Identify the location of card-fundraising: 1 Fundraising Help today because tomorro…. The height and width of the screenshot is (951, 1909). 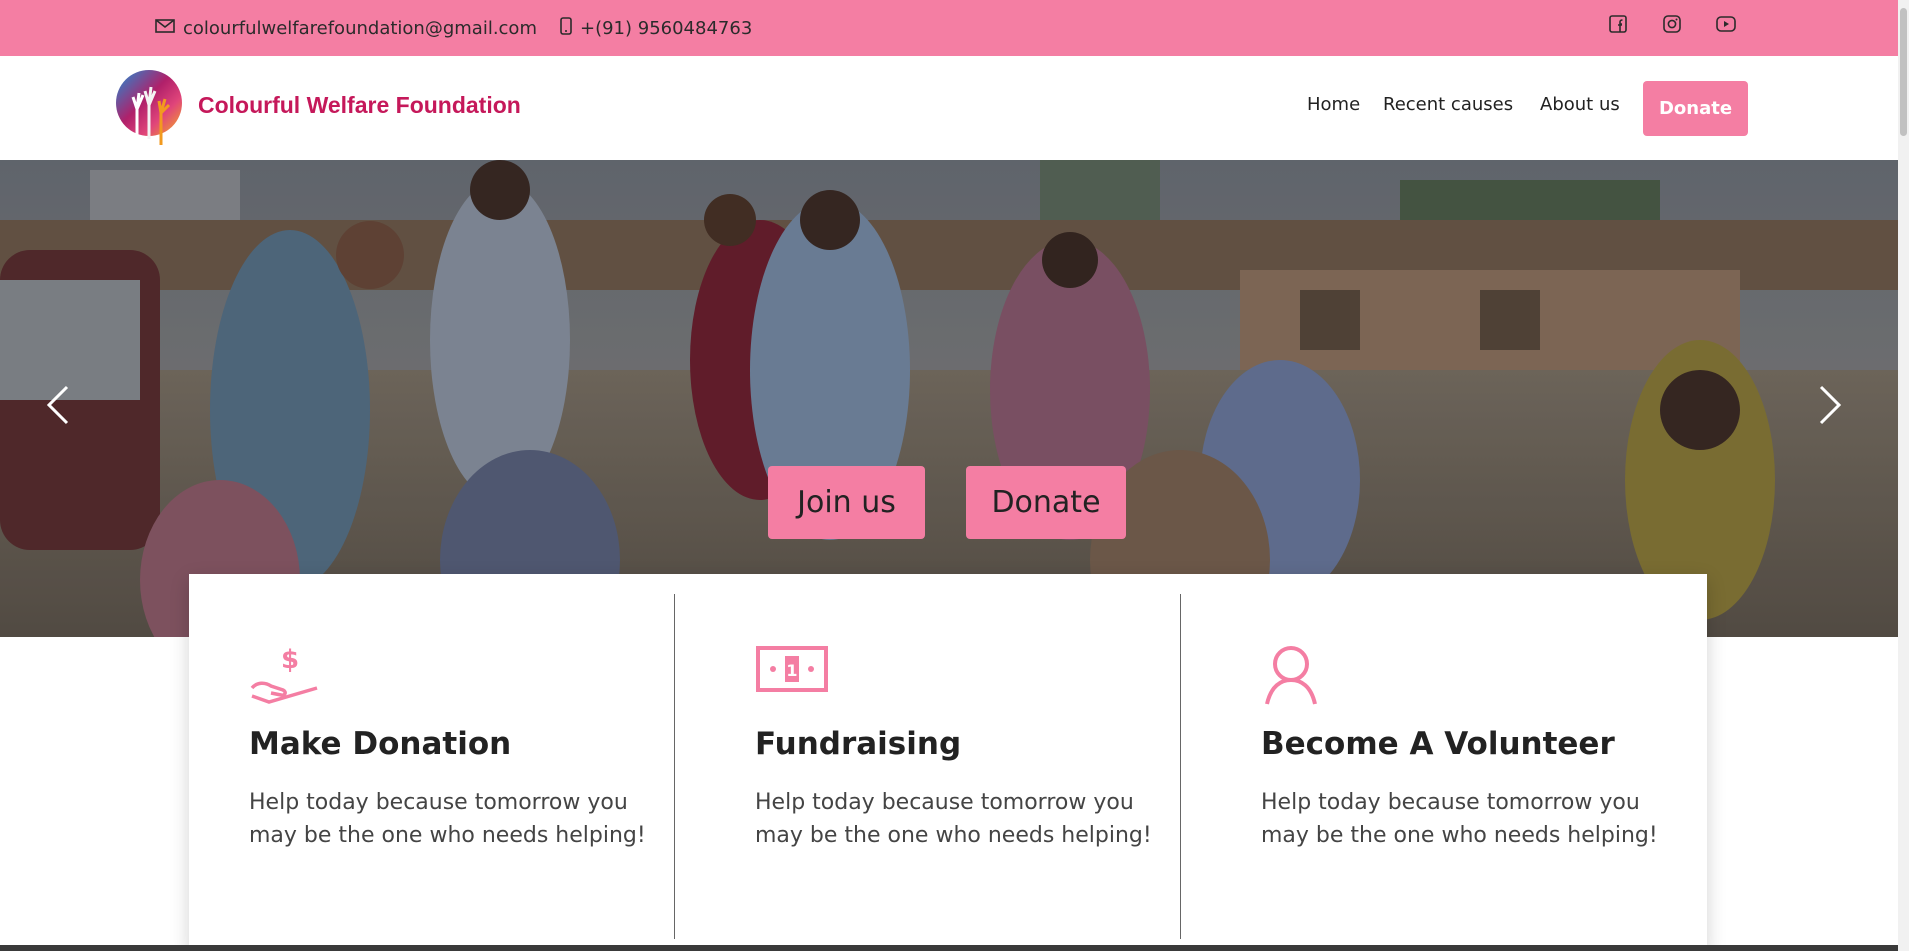
(923, 762).